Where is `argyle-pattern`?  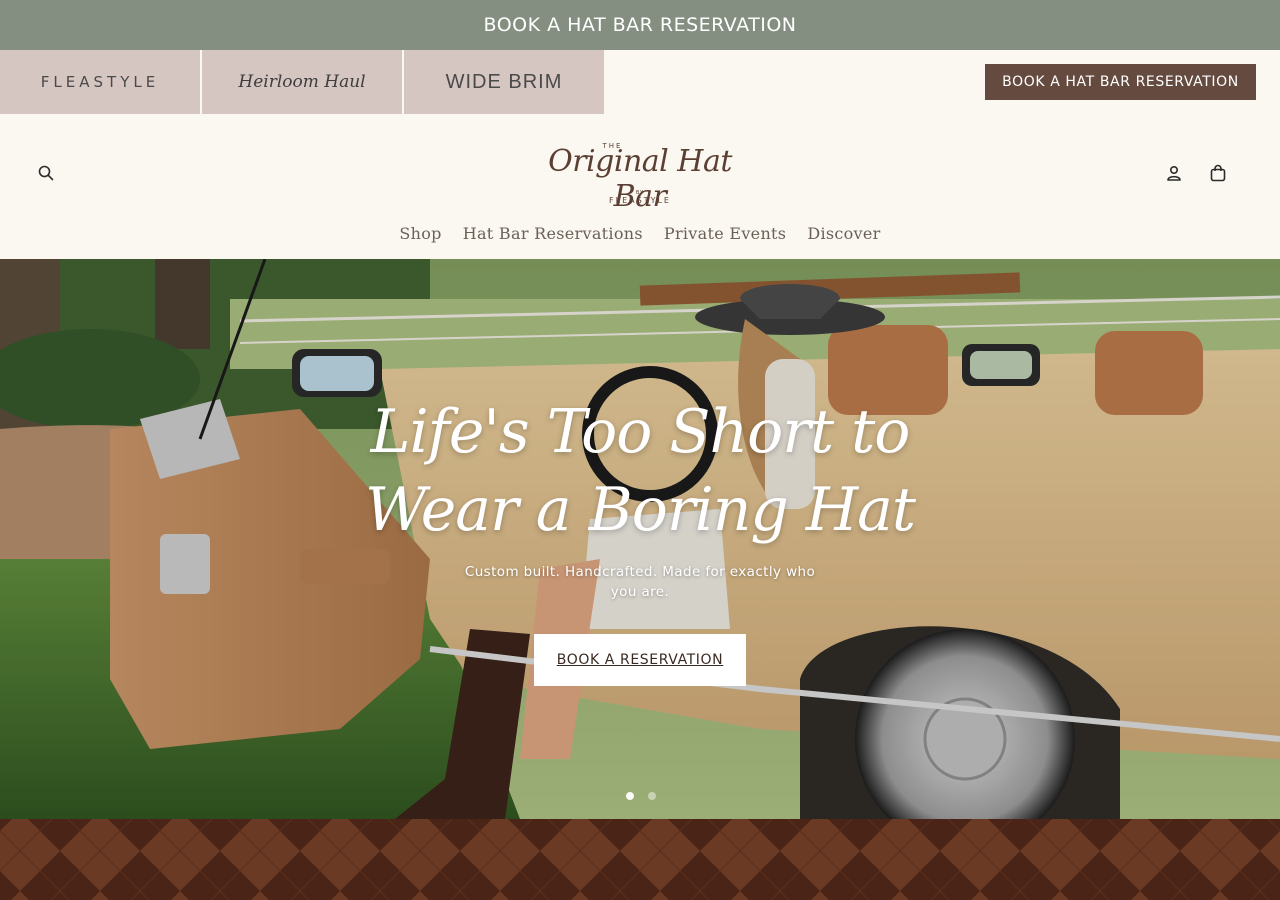
argyle-pattern is located at coordinates (640, 859).